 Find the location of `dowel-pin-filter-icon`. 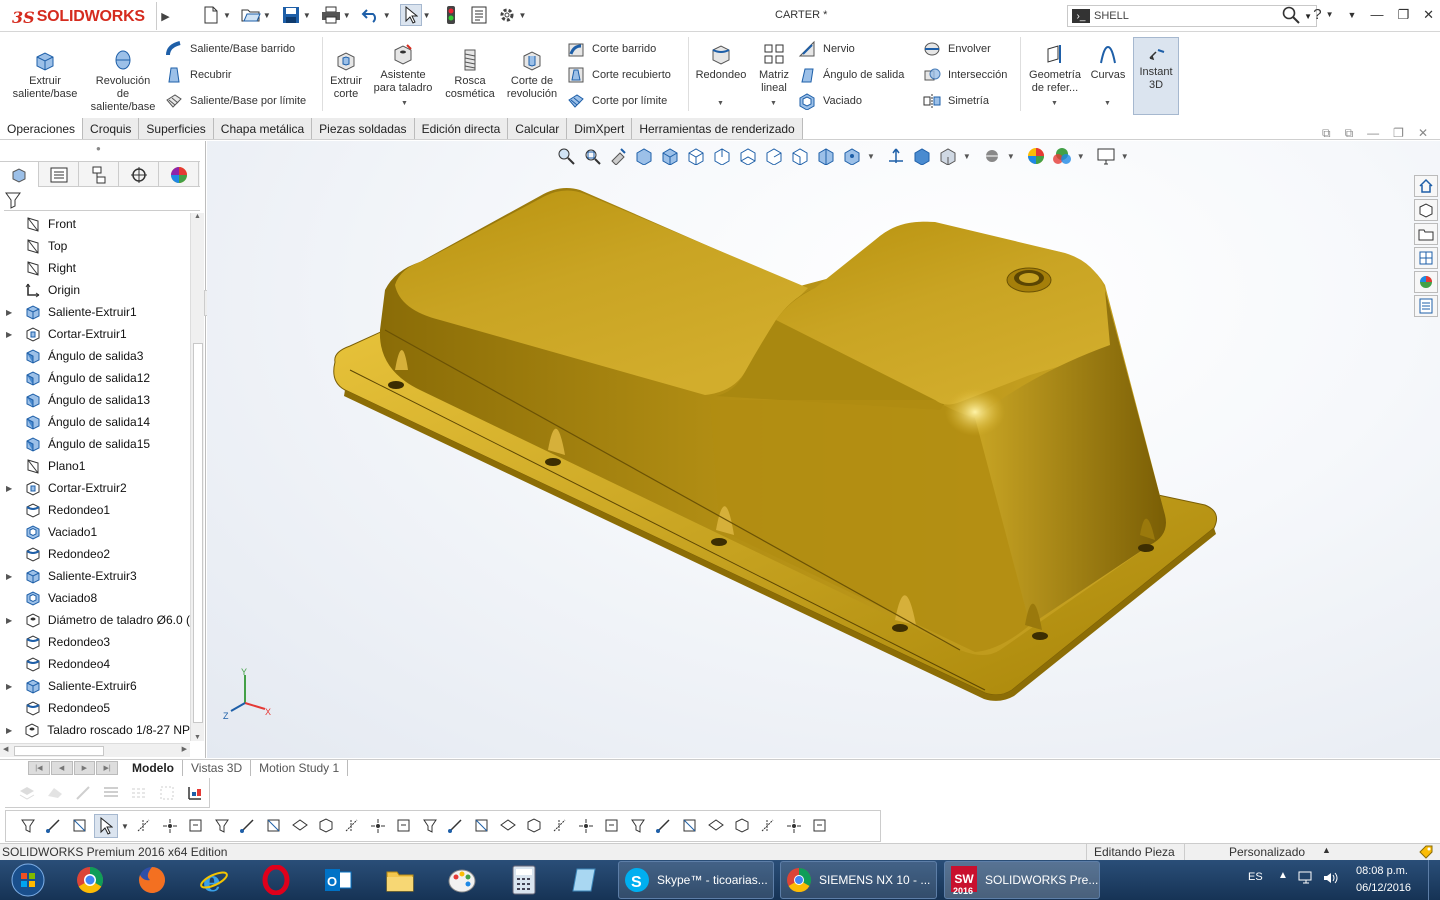

dowel-pin-filter-icon is located at coordinates (742, 826).